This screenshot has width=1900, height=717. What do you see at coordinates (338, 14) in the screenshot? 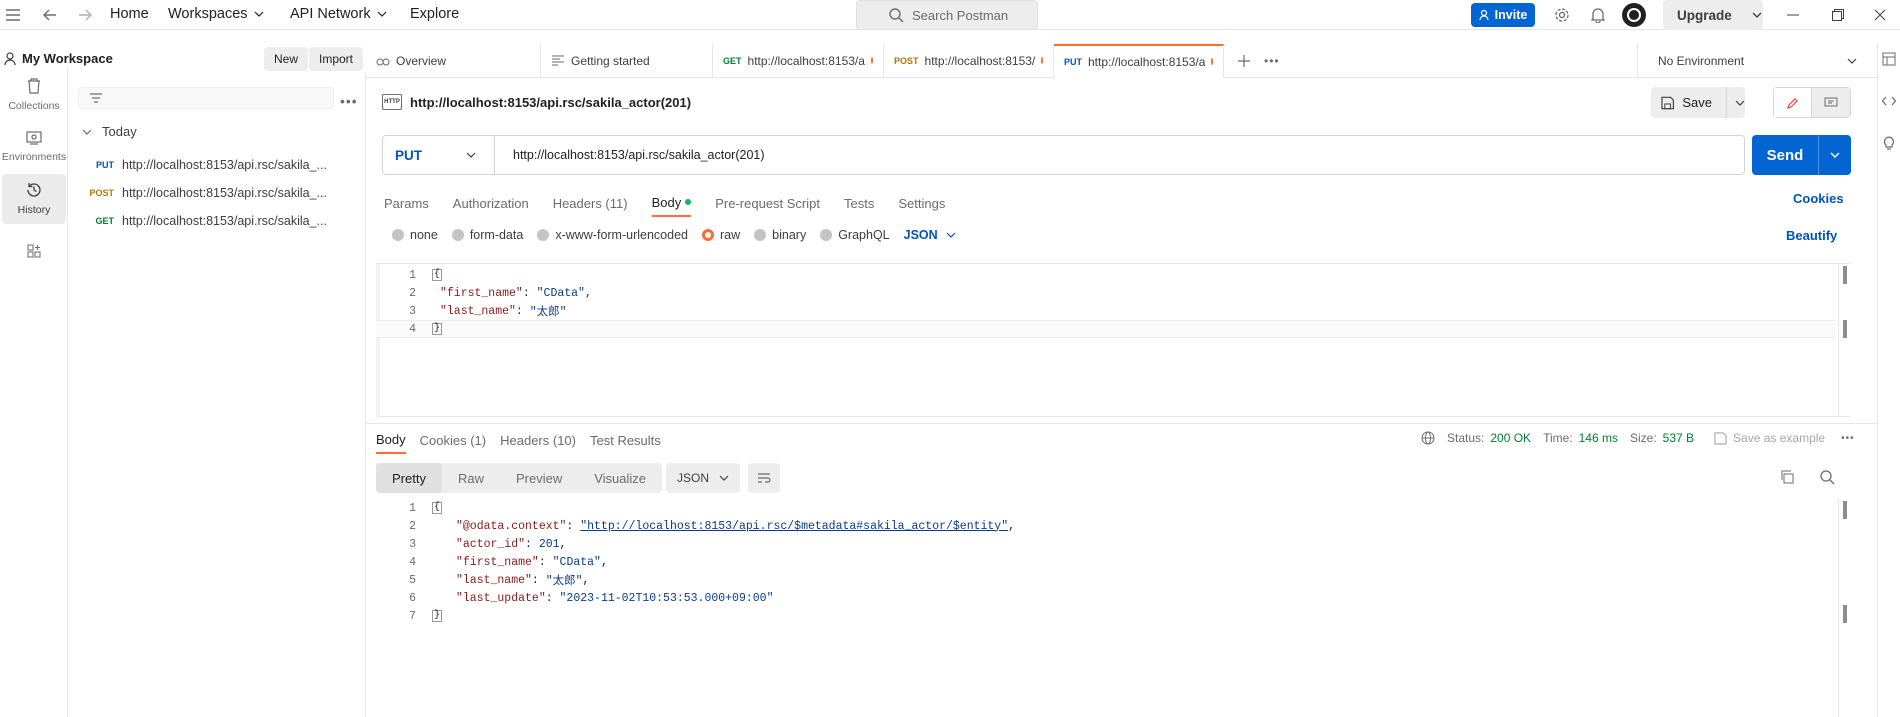
I see `nav-api-network: API Network` at bounding box center [338, 14].